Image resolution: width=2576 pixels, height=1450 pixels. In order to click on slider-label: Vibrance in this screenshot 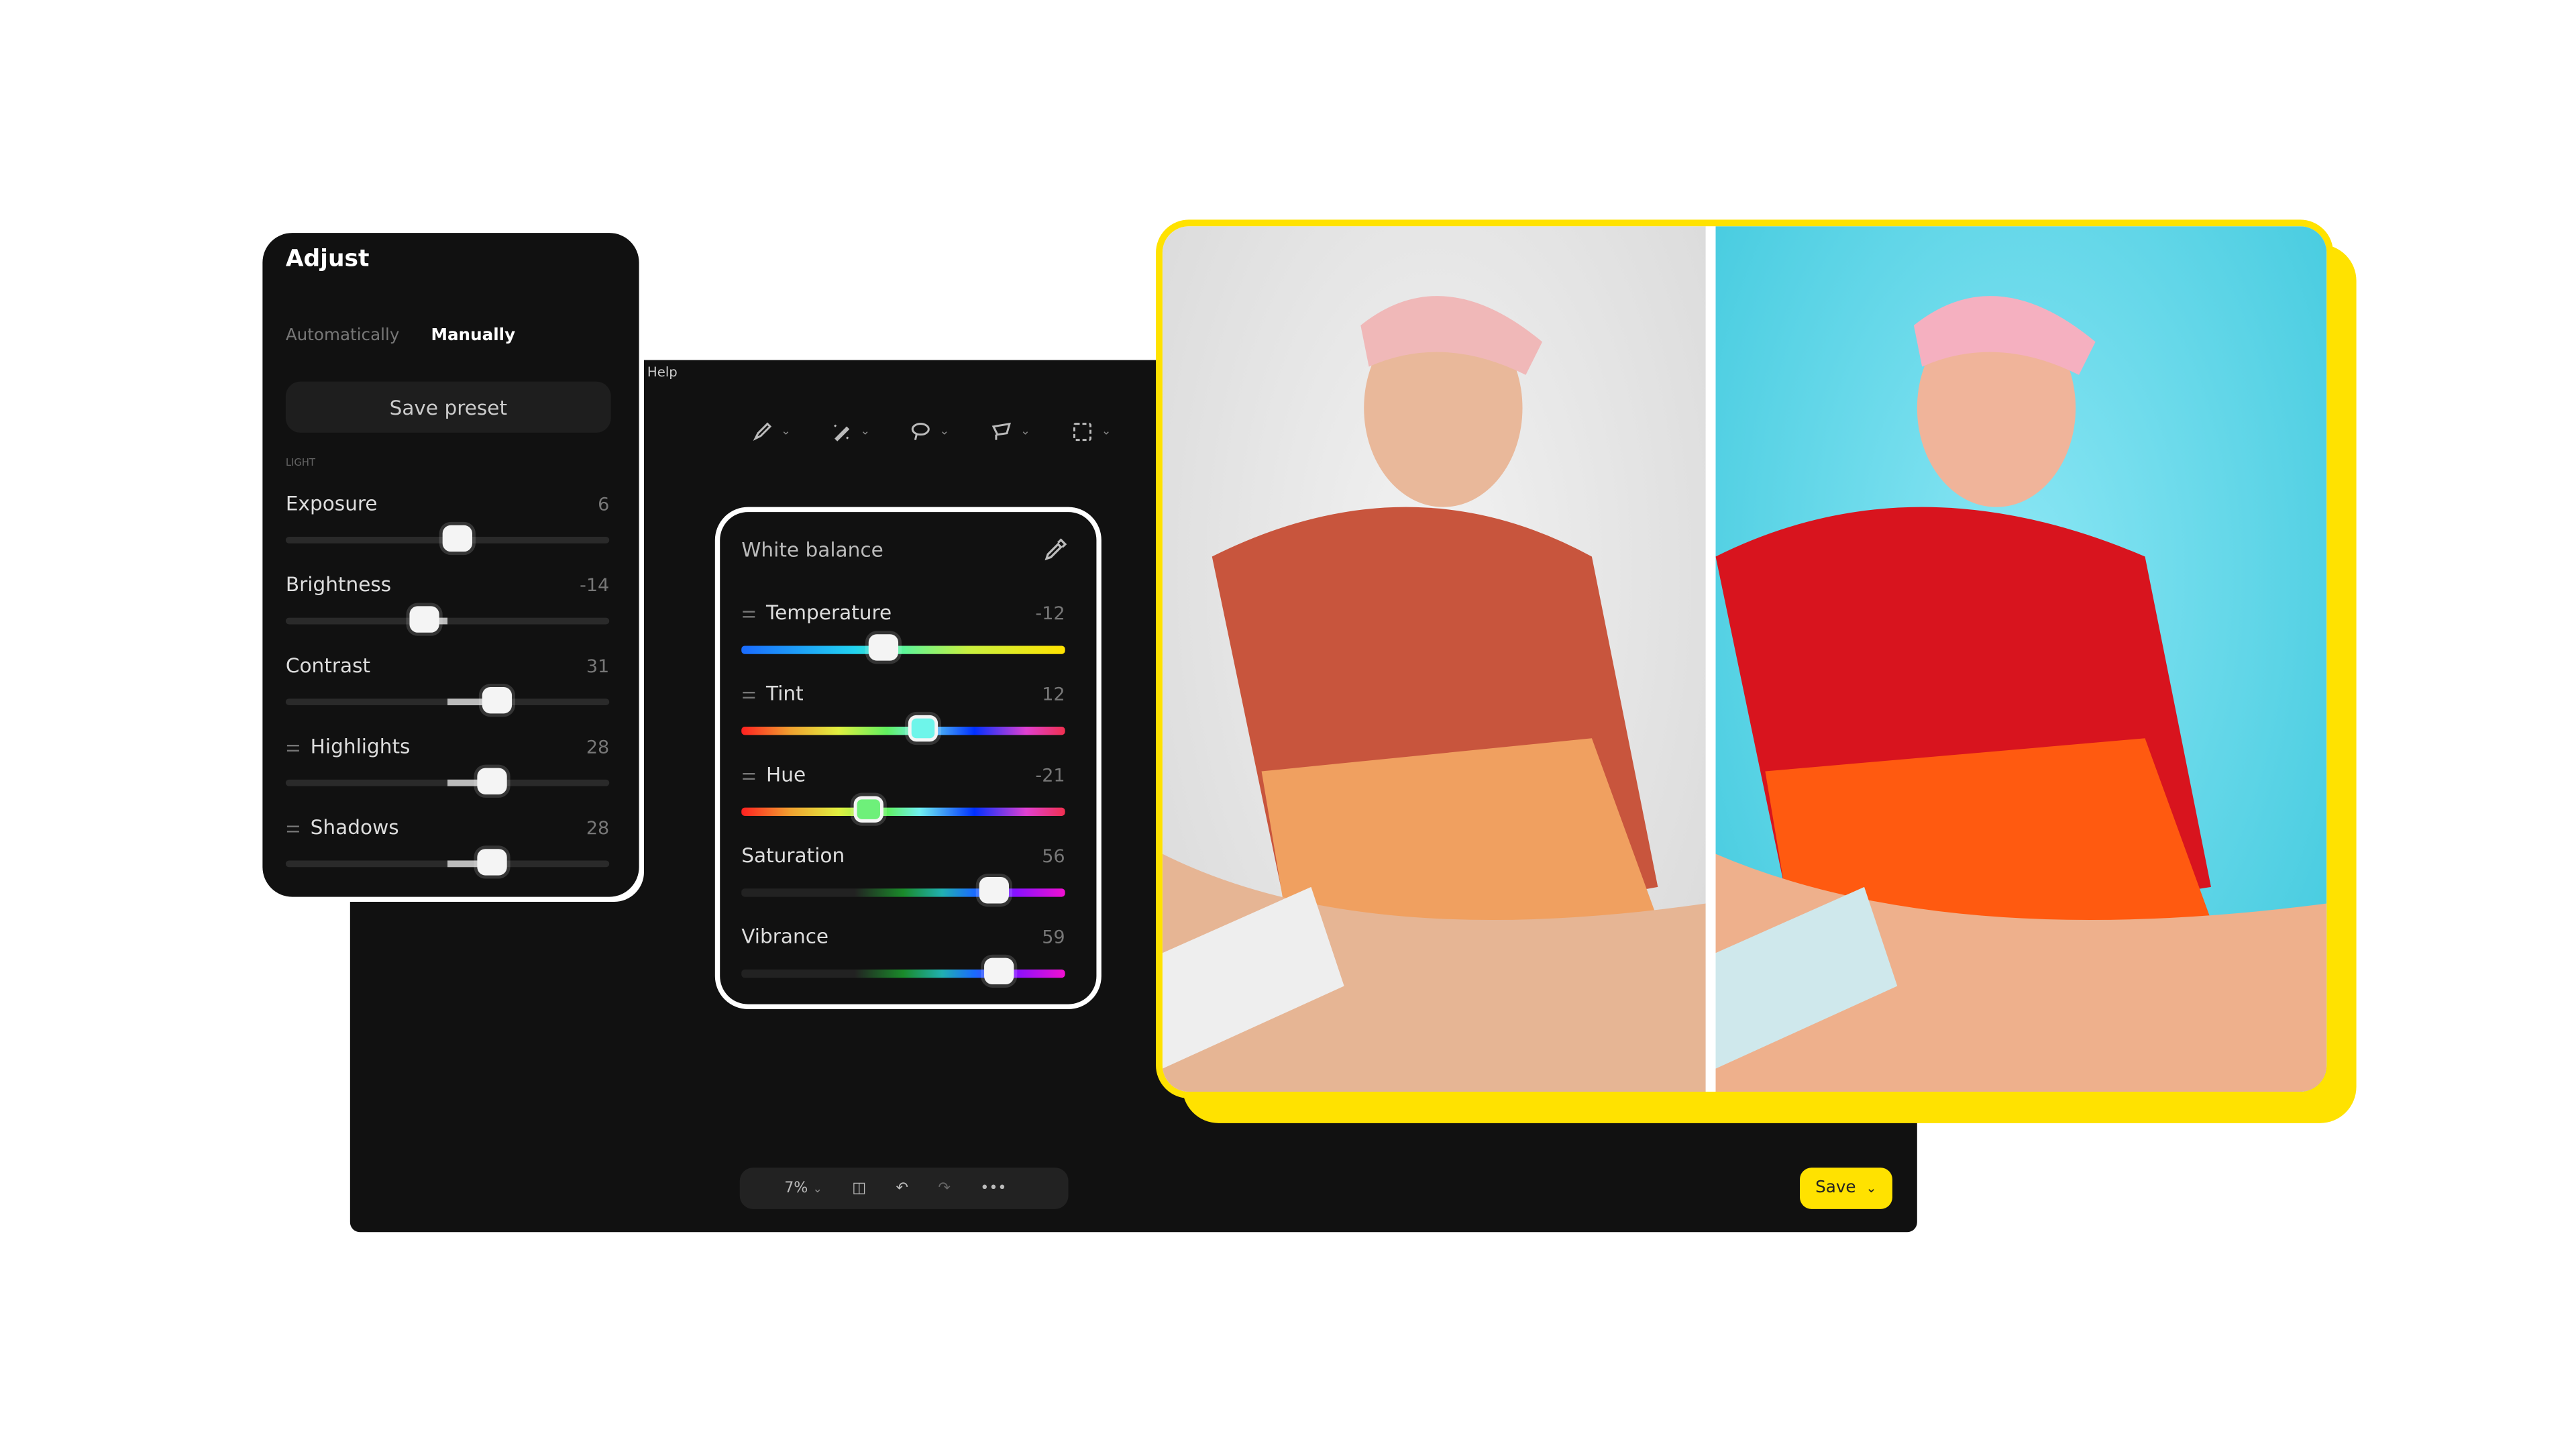, I will do `click(784, 936)`.